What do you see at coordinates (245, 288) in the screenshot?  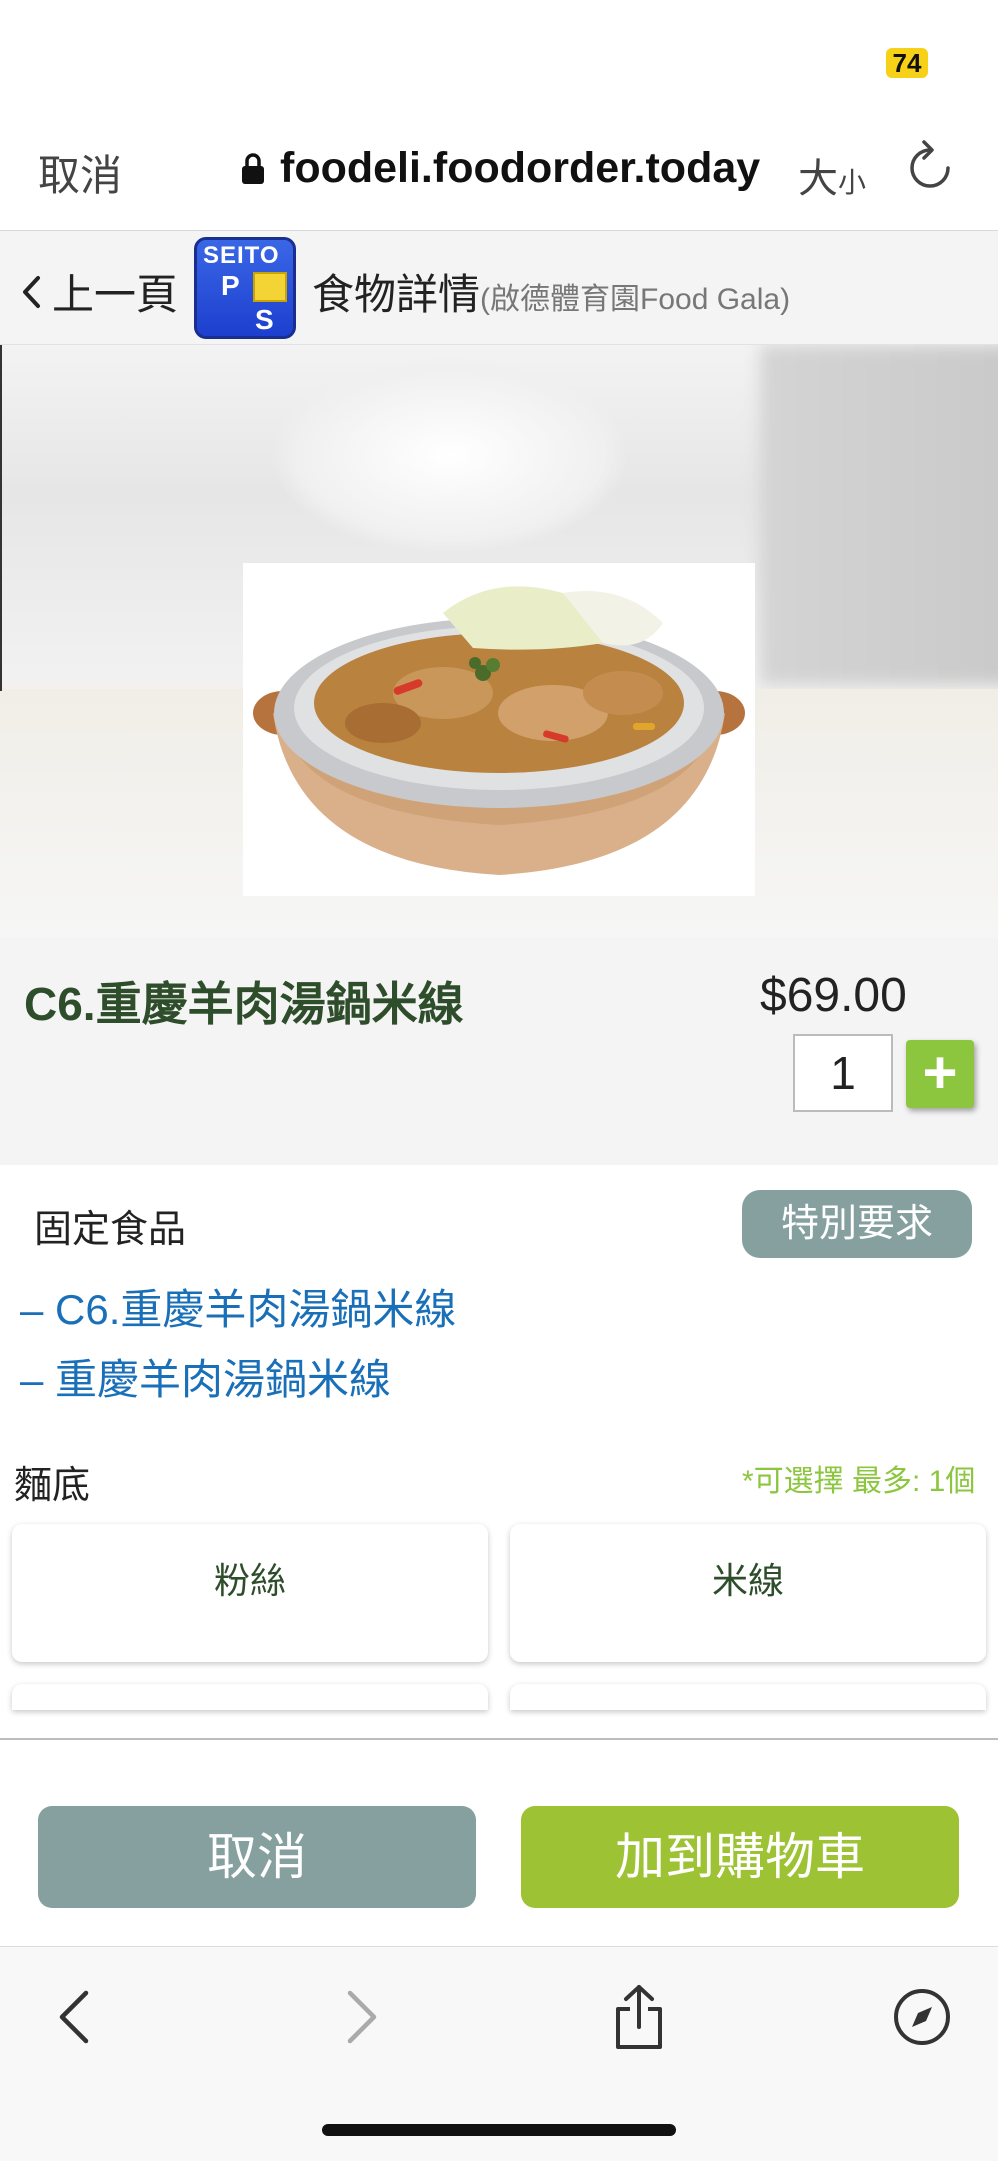 I see `seito-pos-logo: SEITO P S` at bounding box center [245, 288].